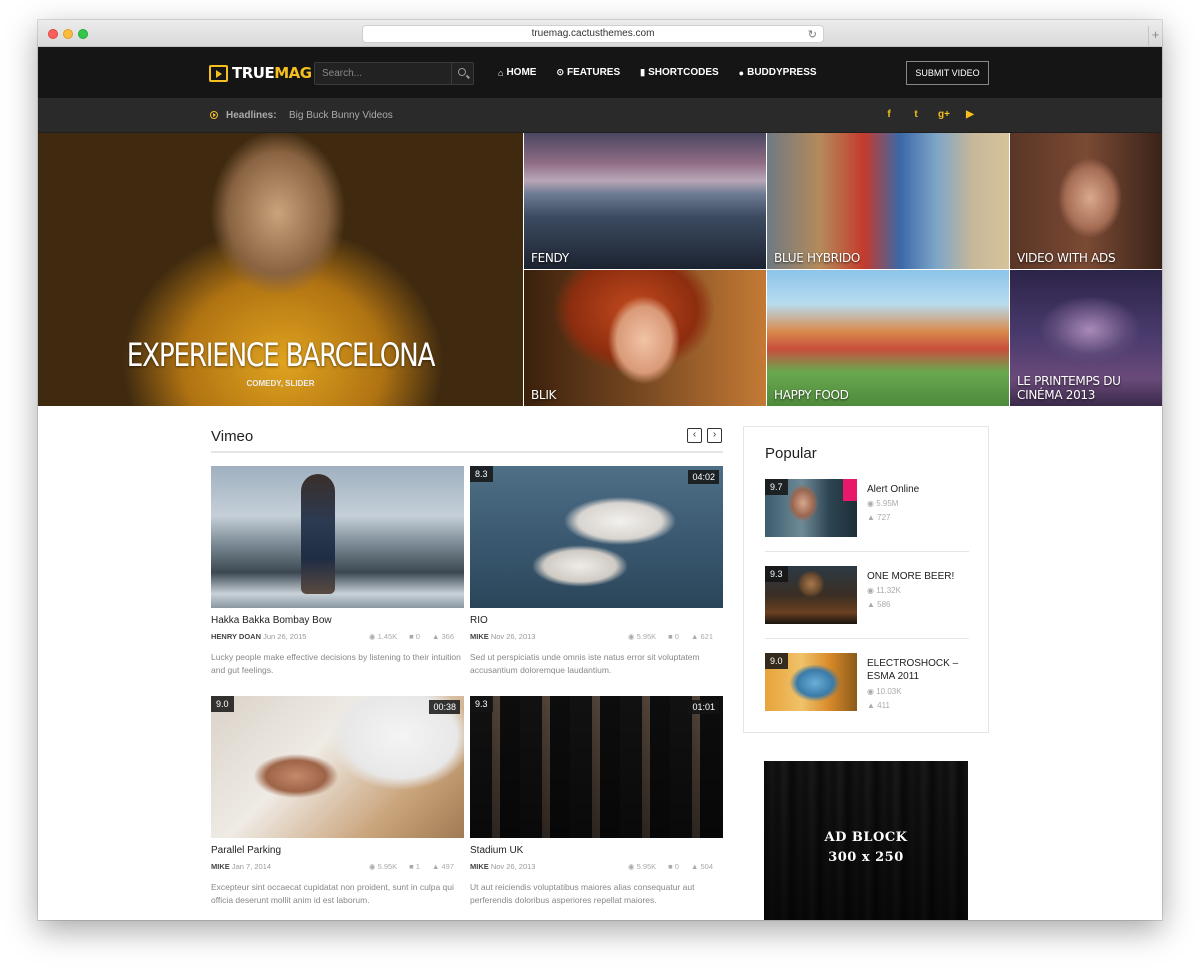 Image resolution: width=1200 pixels, height=976 pixels. What do you see at coordinates (588, 72) in the screenshot?
I see `nav-features: ⊙ FEATURES` at bounding box center [588, 72].